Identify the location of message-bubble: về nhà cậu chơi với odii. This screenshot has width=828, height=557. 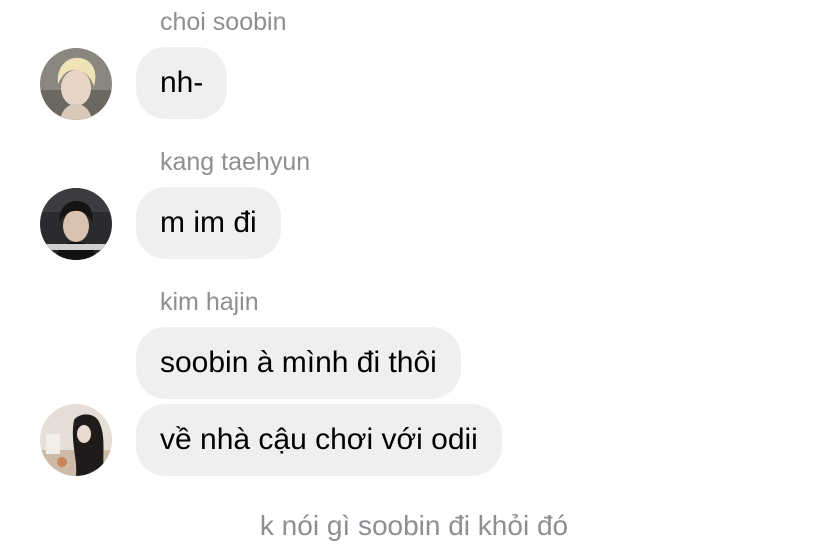
(319, 440).